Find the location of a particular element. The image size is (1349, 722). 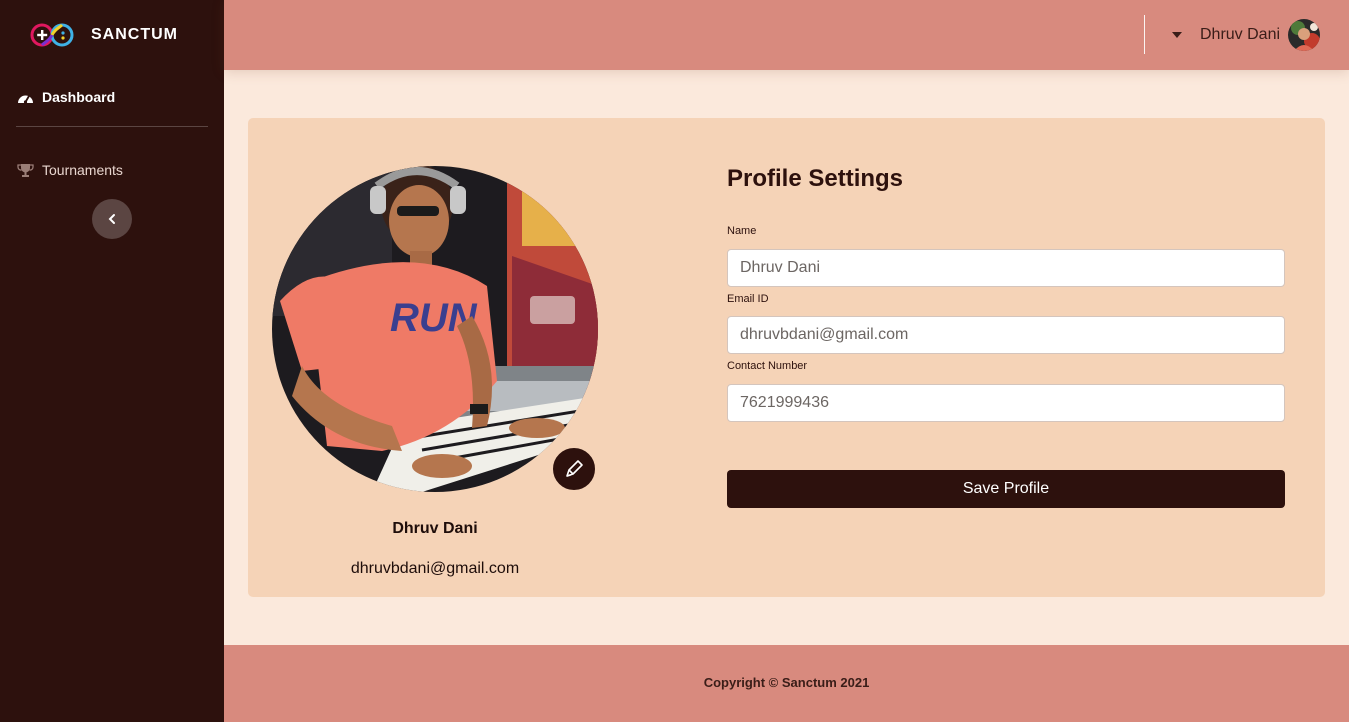

tachometer-icon is located at coordinates (25, 97).